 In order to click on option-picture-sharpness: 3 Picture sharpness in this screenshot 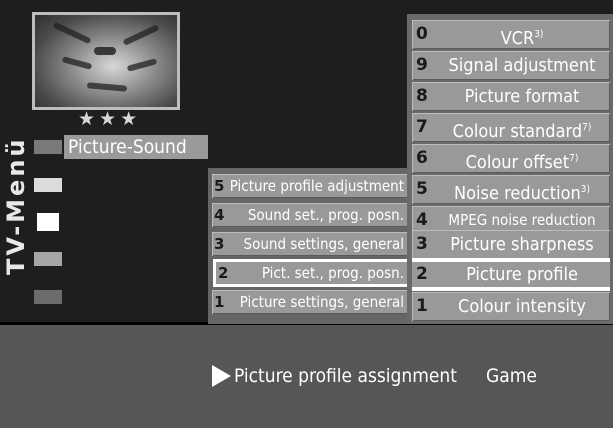, I will do `click(511, 244)`.